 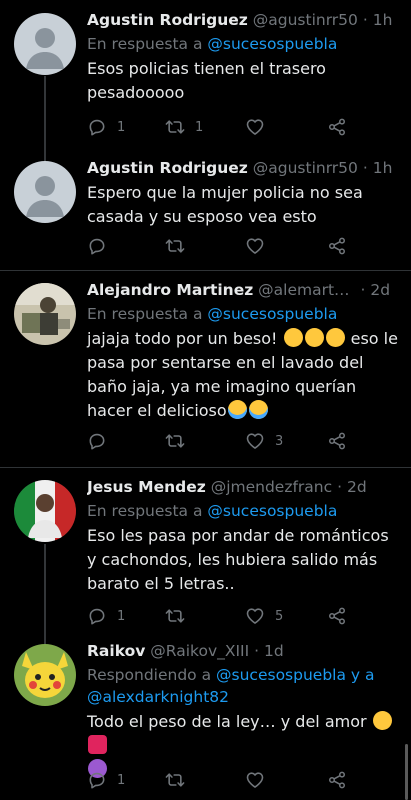 I want to click on scrollbar, so click(x=406, y=772).